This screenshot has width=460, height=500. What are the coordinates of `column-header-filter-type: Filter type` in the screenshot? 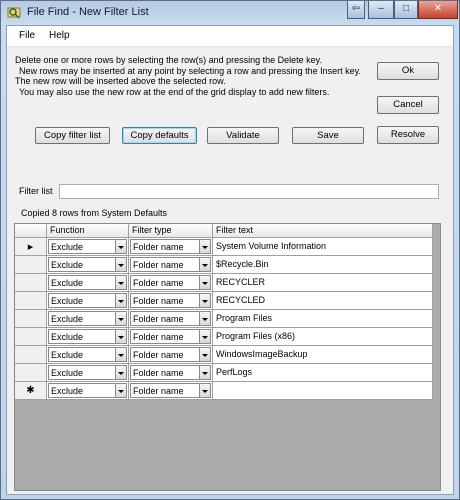 It's located at (171, 231).